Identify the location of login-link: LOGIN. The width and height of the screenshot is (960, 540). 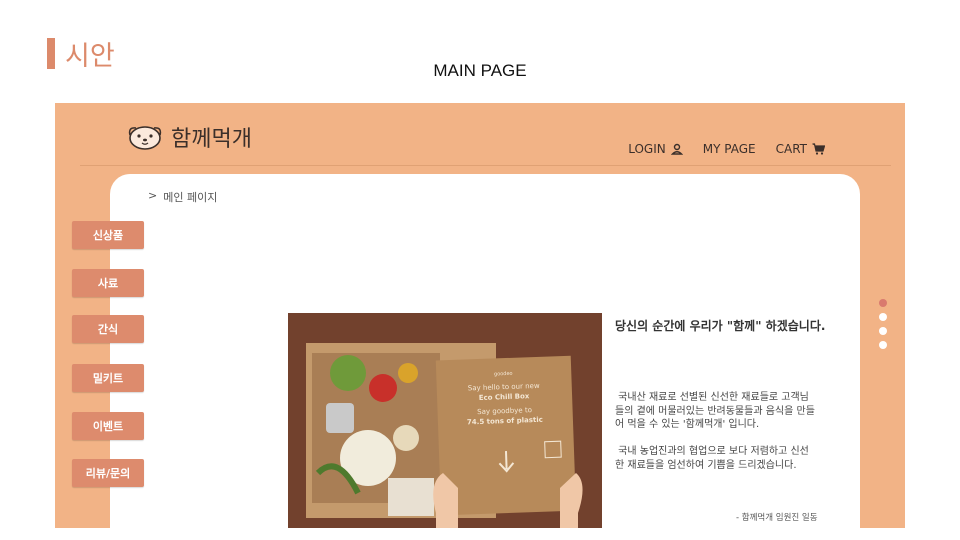
(655, 149).